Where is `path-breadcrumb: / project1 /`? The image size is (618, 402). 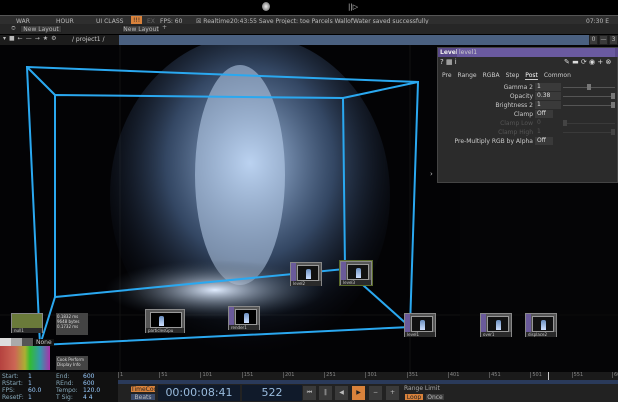
path-breadcrumb: / project1 / is located at coordinates (88, 39).